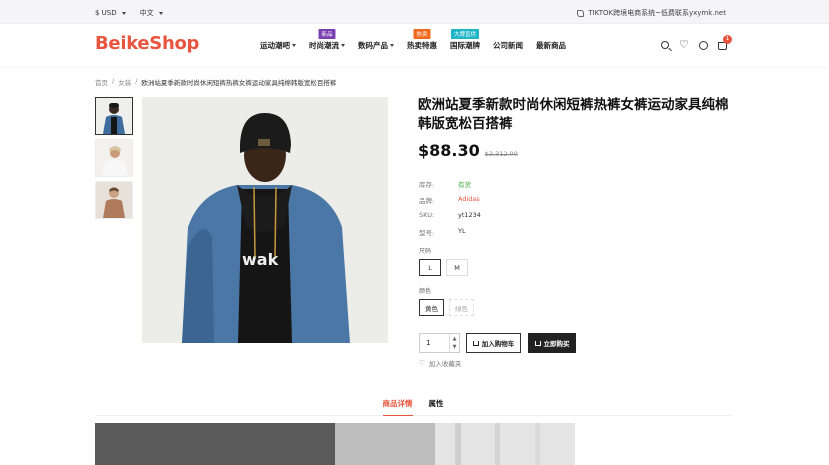  I want to click on nav-badge-new: 新品, so click(327, 34).